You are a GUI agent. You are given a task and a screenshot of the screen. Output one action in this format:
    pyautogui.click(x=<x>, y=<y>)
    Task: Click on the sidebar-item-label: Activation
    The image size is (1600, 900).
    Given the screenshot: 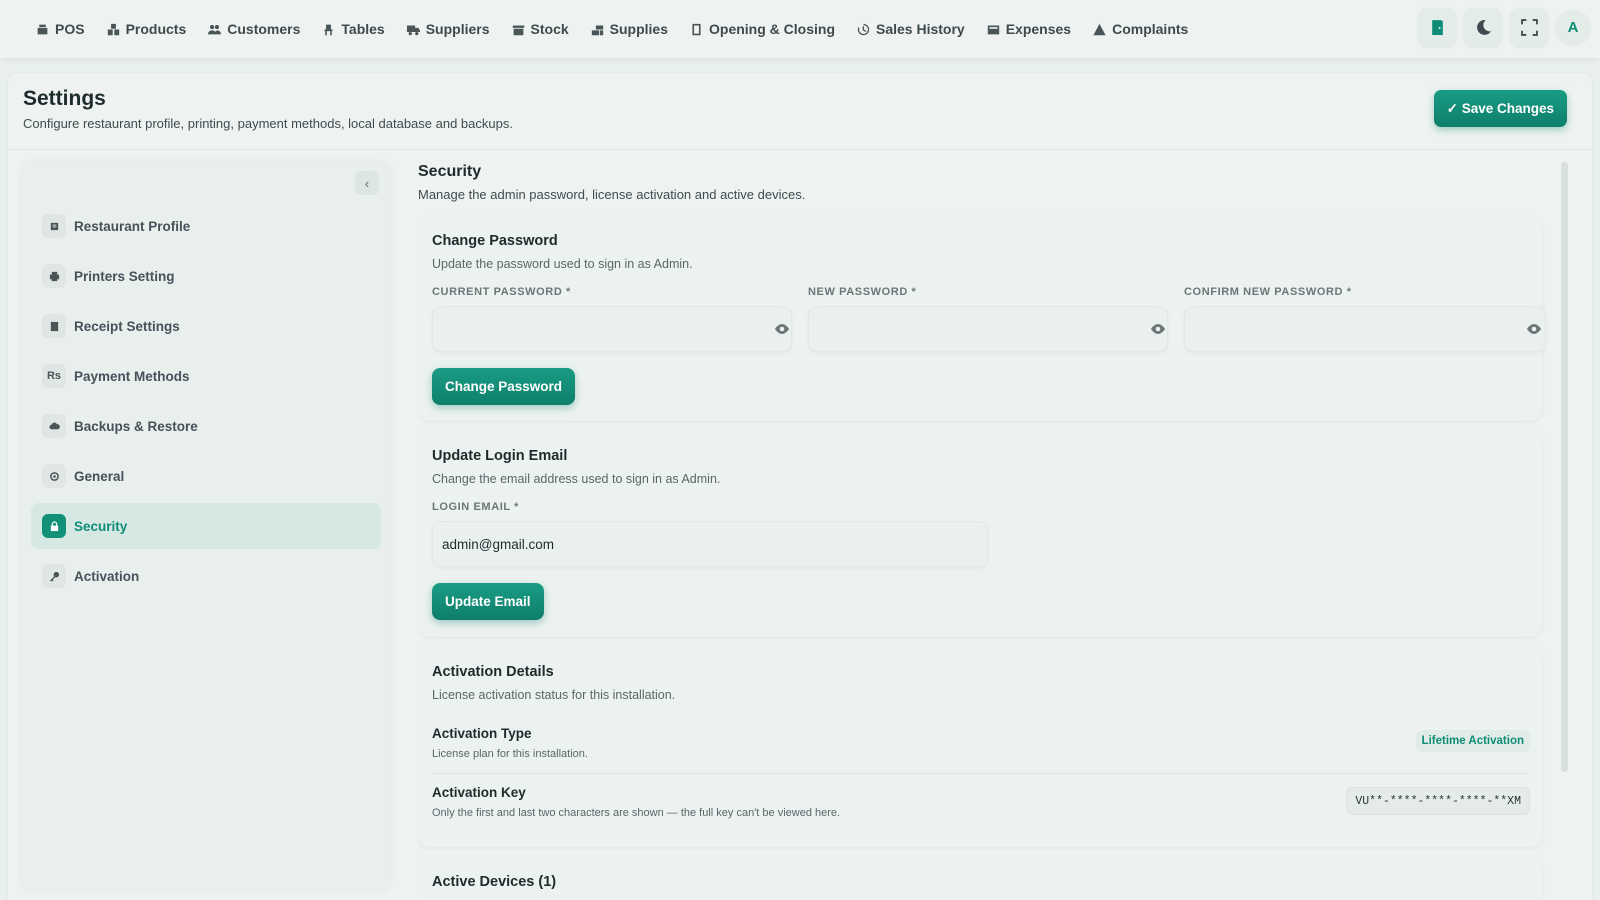 What is the action you would take?
    pyautogui.click(x=107, y=576)
    